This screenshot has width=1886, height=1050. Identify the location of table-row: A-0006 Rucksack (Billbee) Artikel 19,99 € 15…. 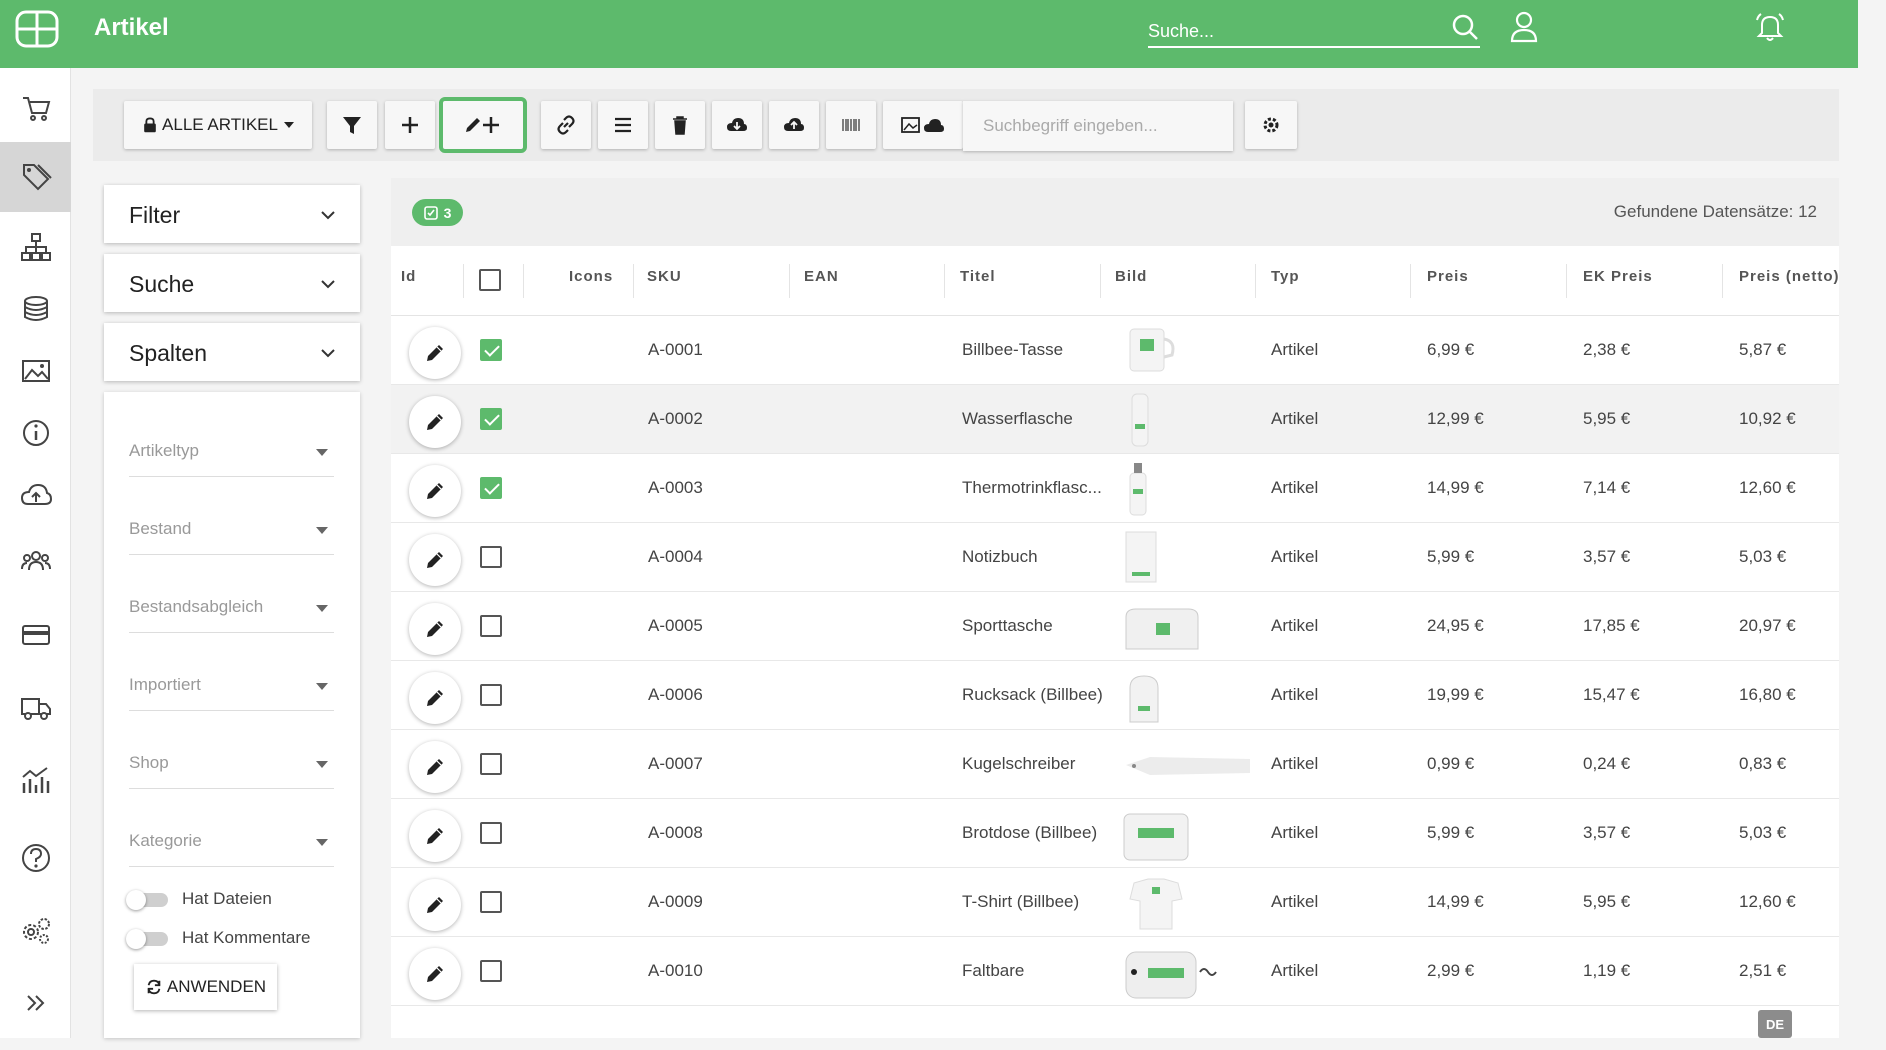
(1115, 695).